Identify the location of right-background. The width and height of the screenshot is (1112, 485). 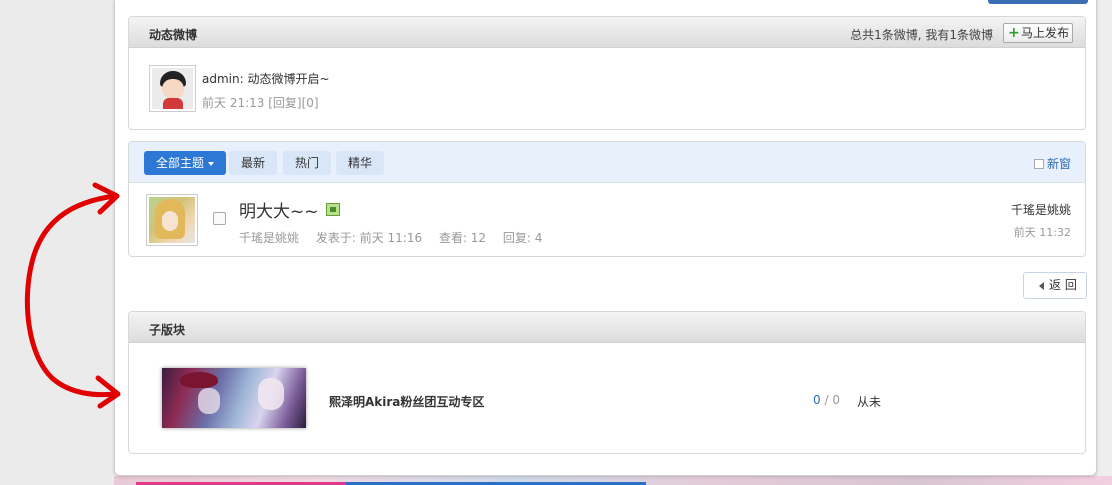
(1104, 242).